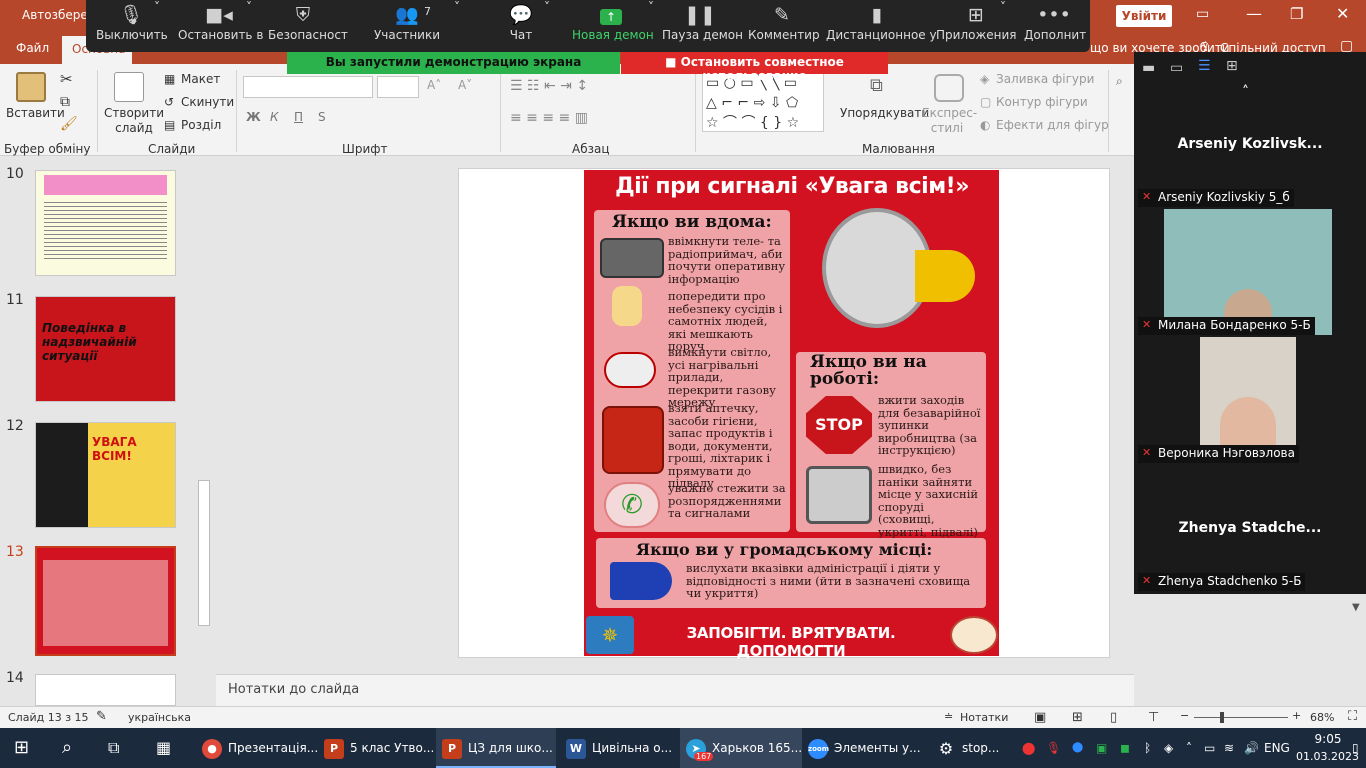 The height and width of the screenshot is (768, 1366). Describe the element at coordinates (949, 88) in the screenshot. I see `quick-styles-icon` at that location.